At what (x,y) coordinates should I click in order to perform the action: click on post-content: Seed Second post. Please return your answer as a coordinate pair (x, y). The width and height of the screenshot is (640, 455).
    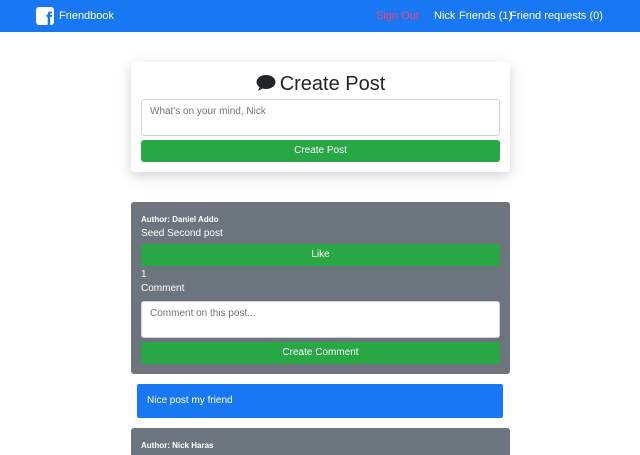
    Looking at the image, I should click on (182, 233).